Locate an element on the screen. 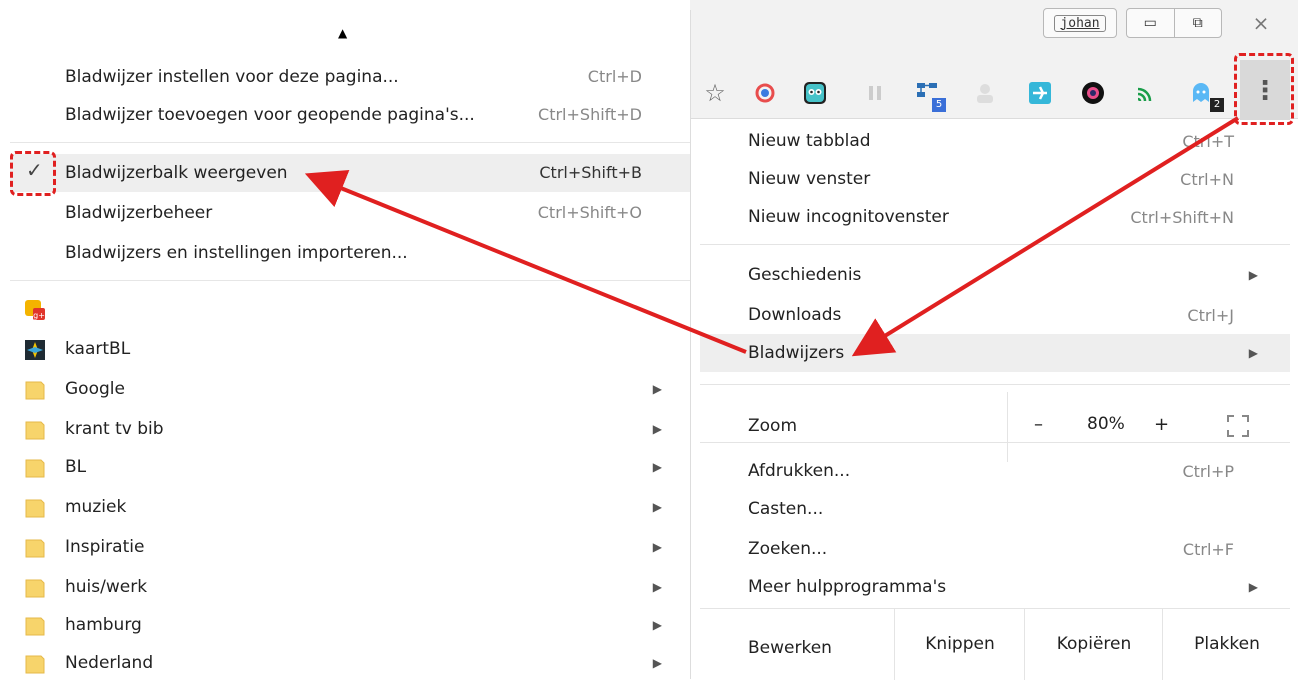  scroll-up-icon: ▲ is located at coordinates (342, 33).